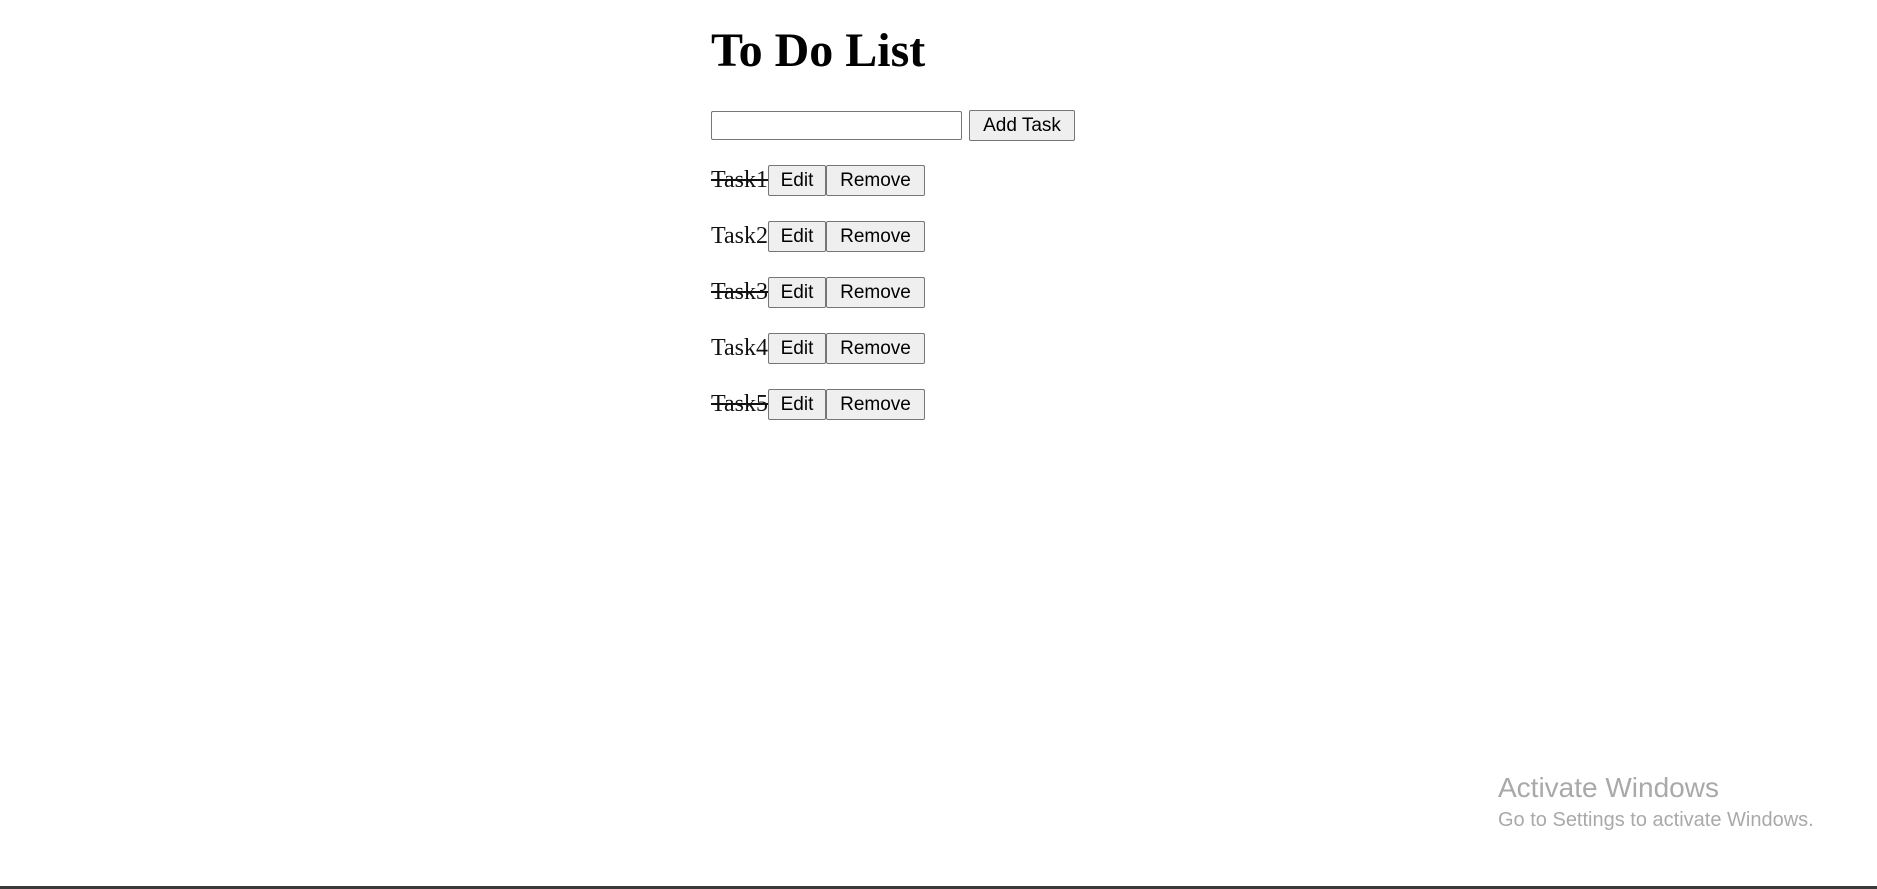 This screenshot has width=1877, height=889. Describe the element at coordinates (1608, 787) in the screenshot. I see `watermark-title: Activate Windows` at that location.